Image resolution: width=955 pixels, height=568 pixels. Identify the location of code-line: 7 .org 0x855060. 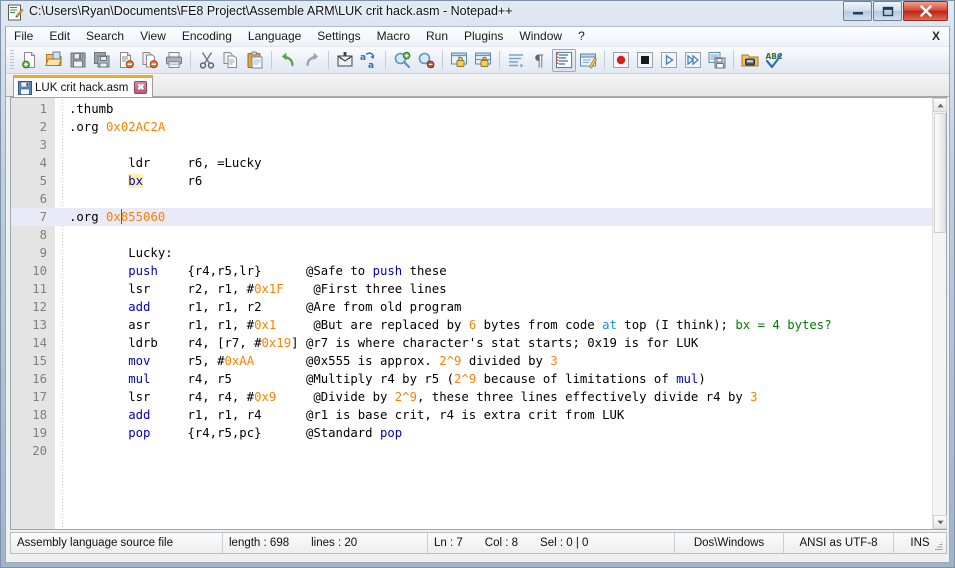
(471, 217).